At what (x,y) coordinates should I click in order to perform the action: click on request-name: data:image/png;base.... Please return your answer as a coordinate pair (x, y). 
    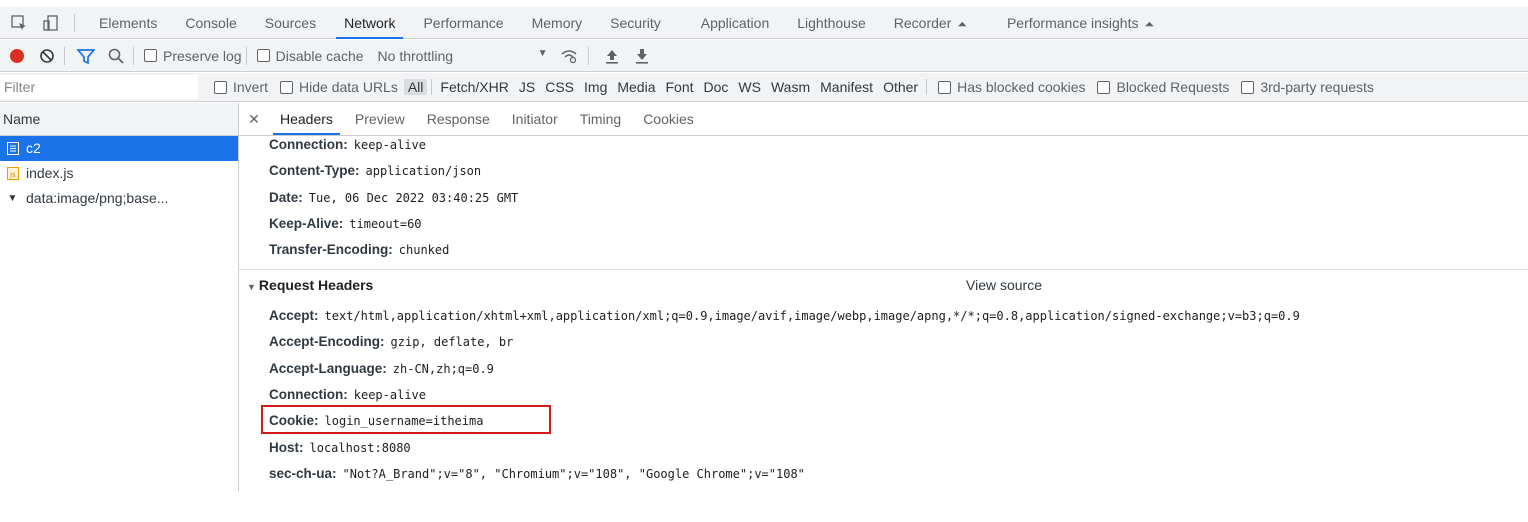
    Looking at the image, I should click on (97, 198).